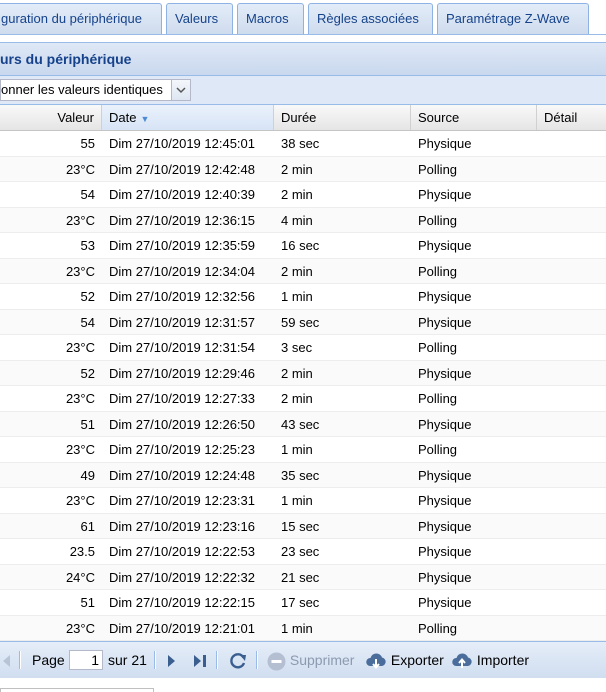  I want to click on cell-date: Dim 27/10/2019 12:25:23, so click(182, 449).